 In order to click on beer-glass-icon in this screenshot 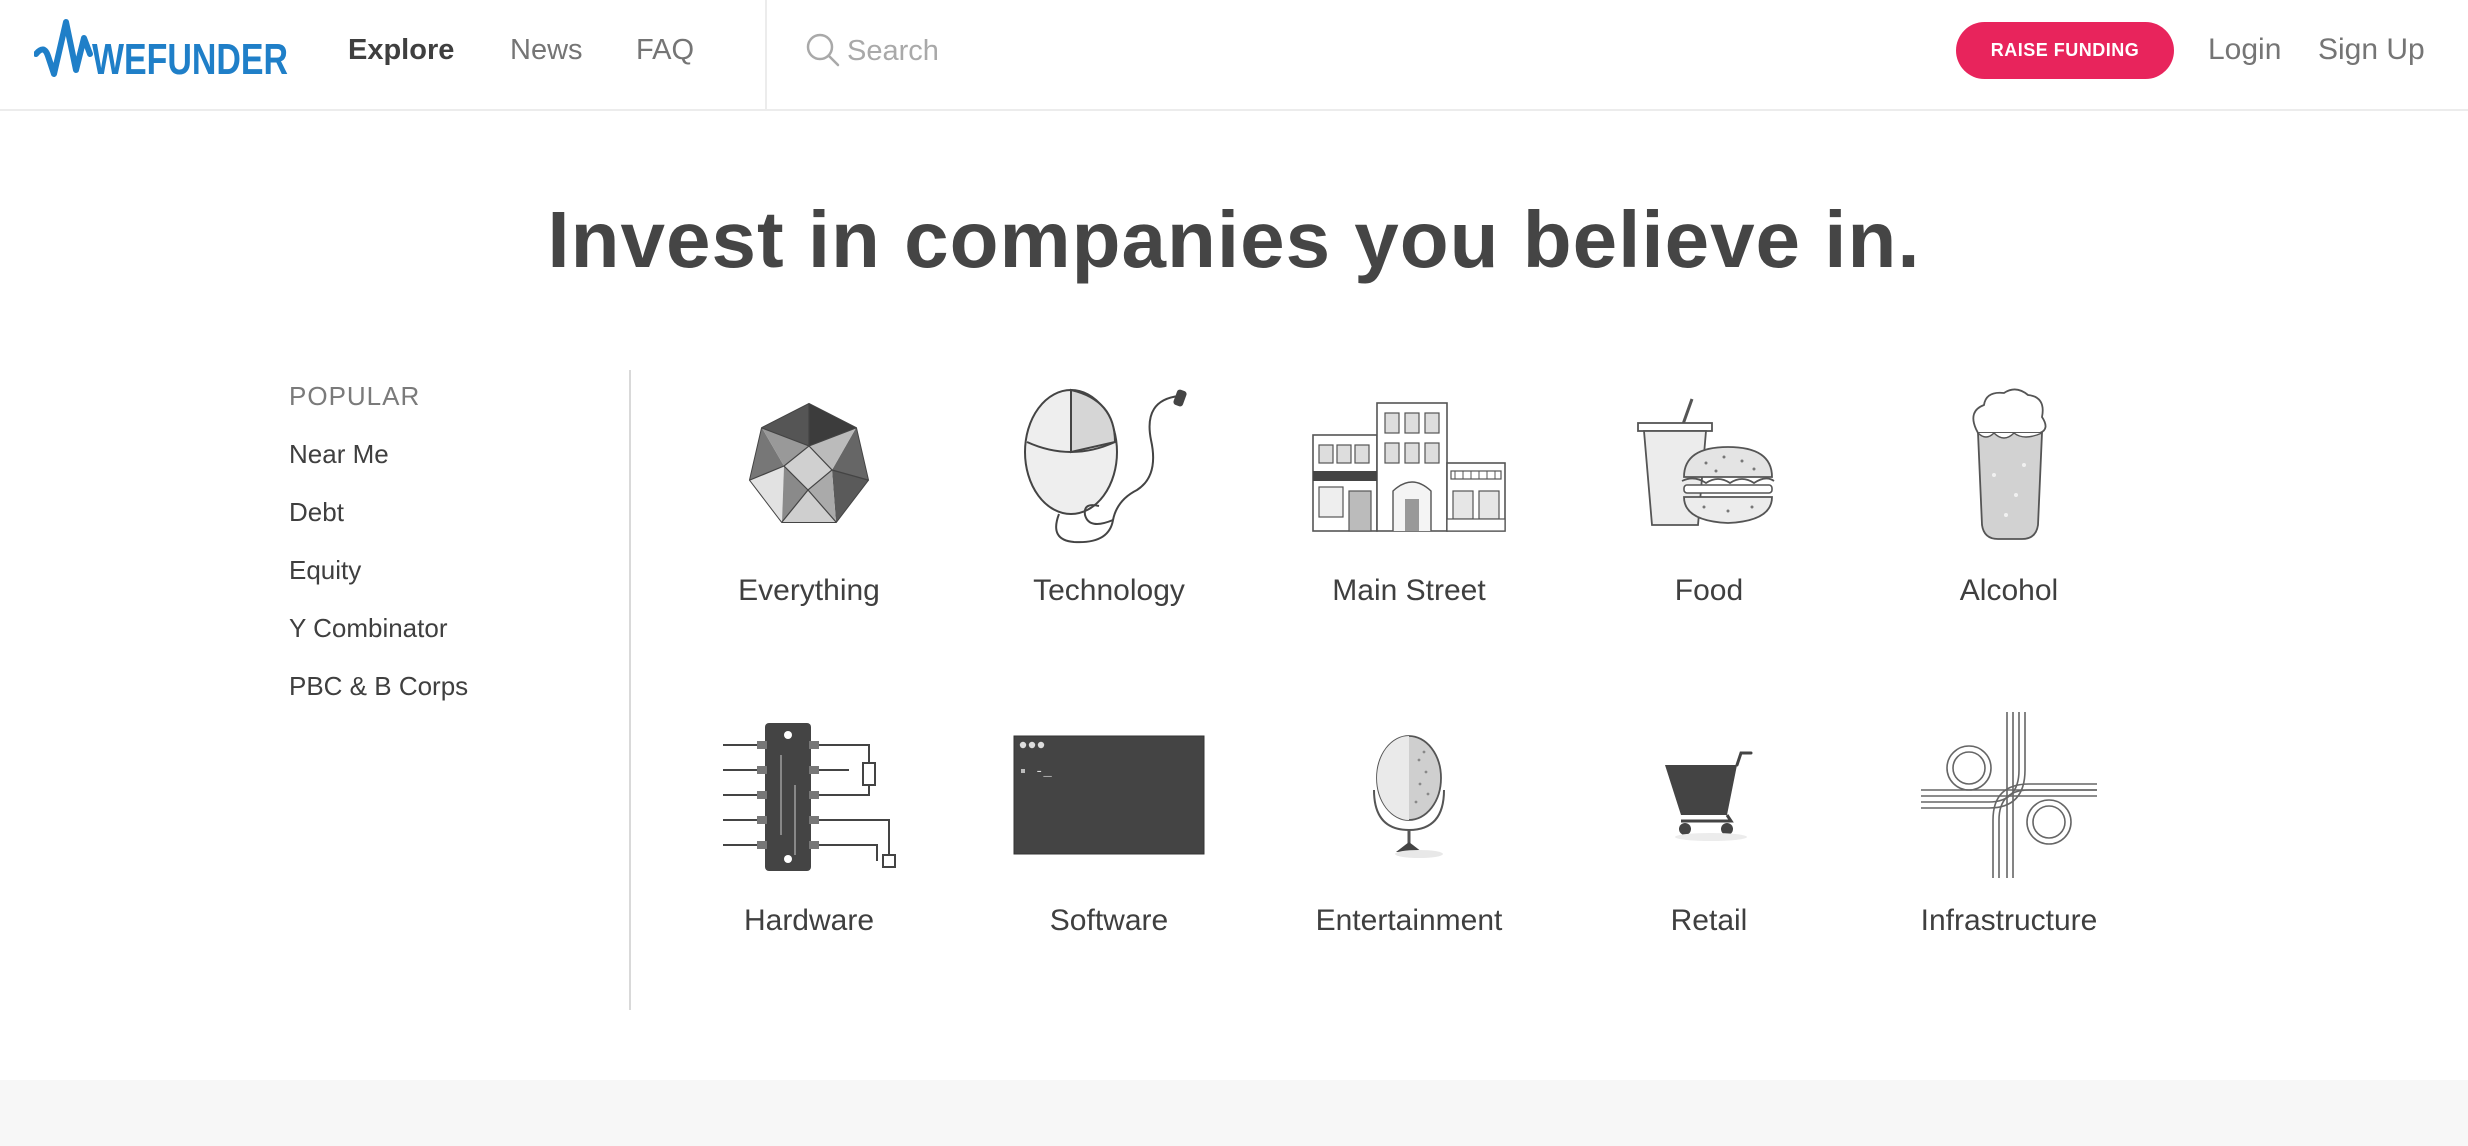, I will do `click(2009, 465)`.